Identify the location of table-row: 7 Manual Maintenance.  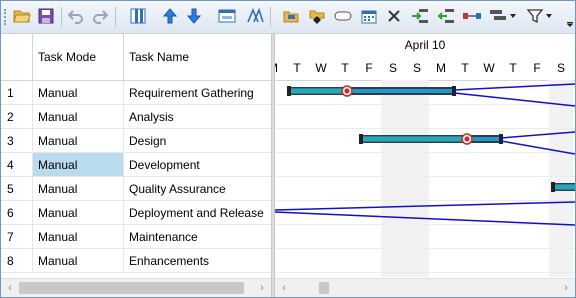
(136, 237).